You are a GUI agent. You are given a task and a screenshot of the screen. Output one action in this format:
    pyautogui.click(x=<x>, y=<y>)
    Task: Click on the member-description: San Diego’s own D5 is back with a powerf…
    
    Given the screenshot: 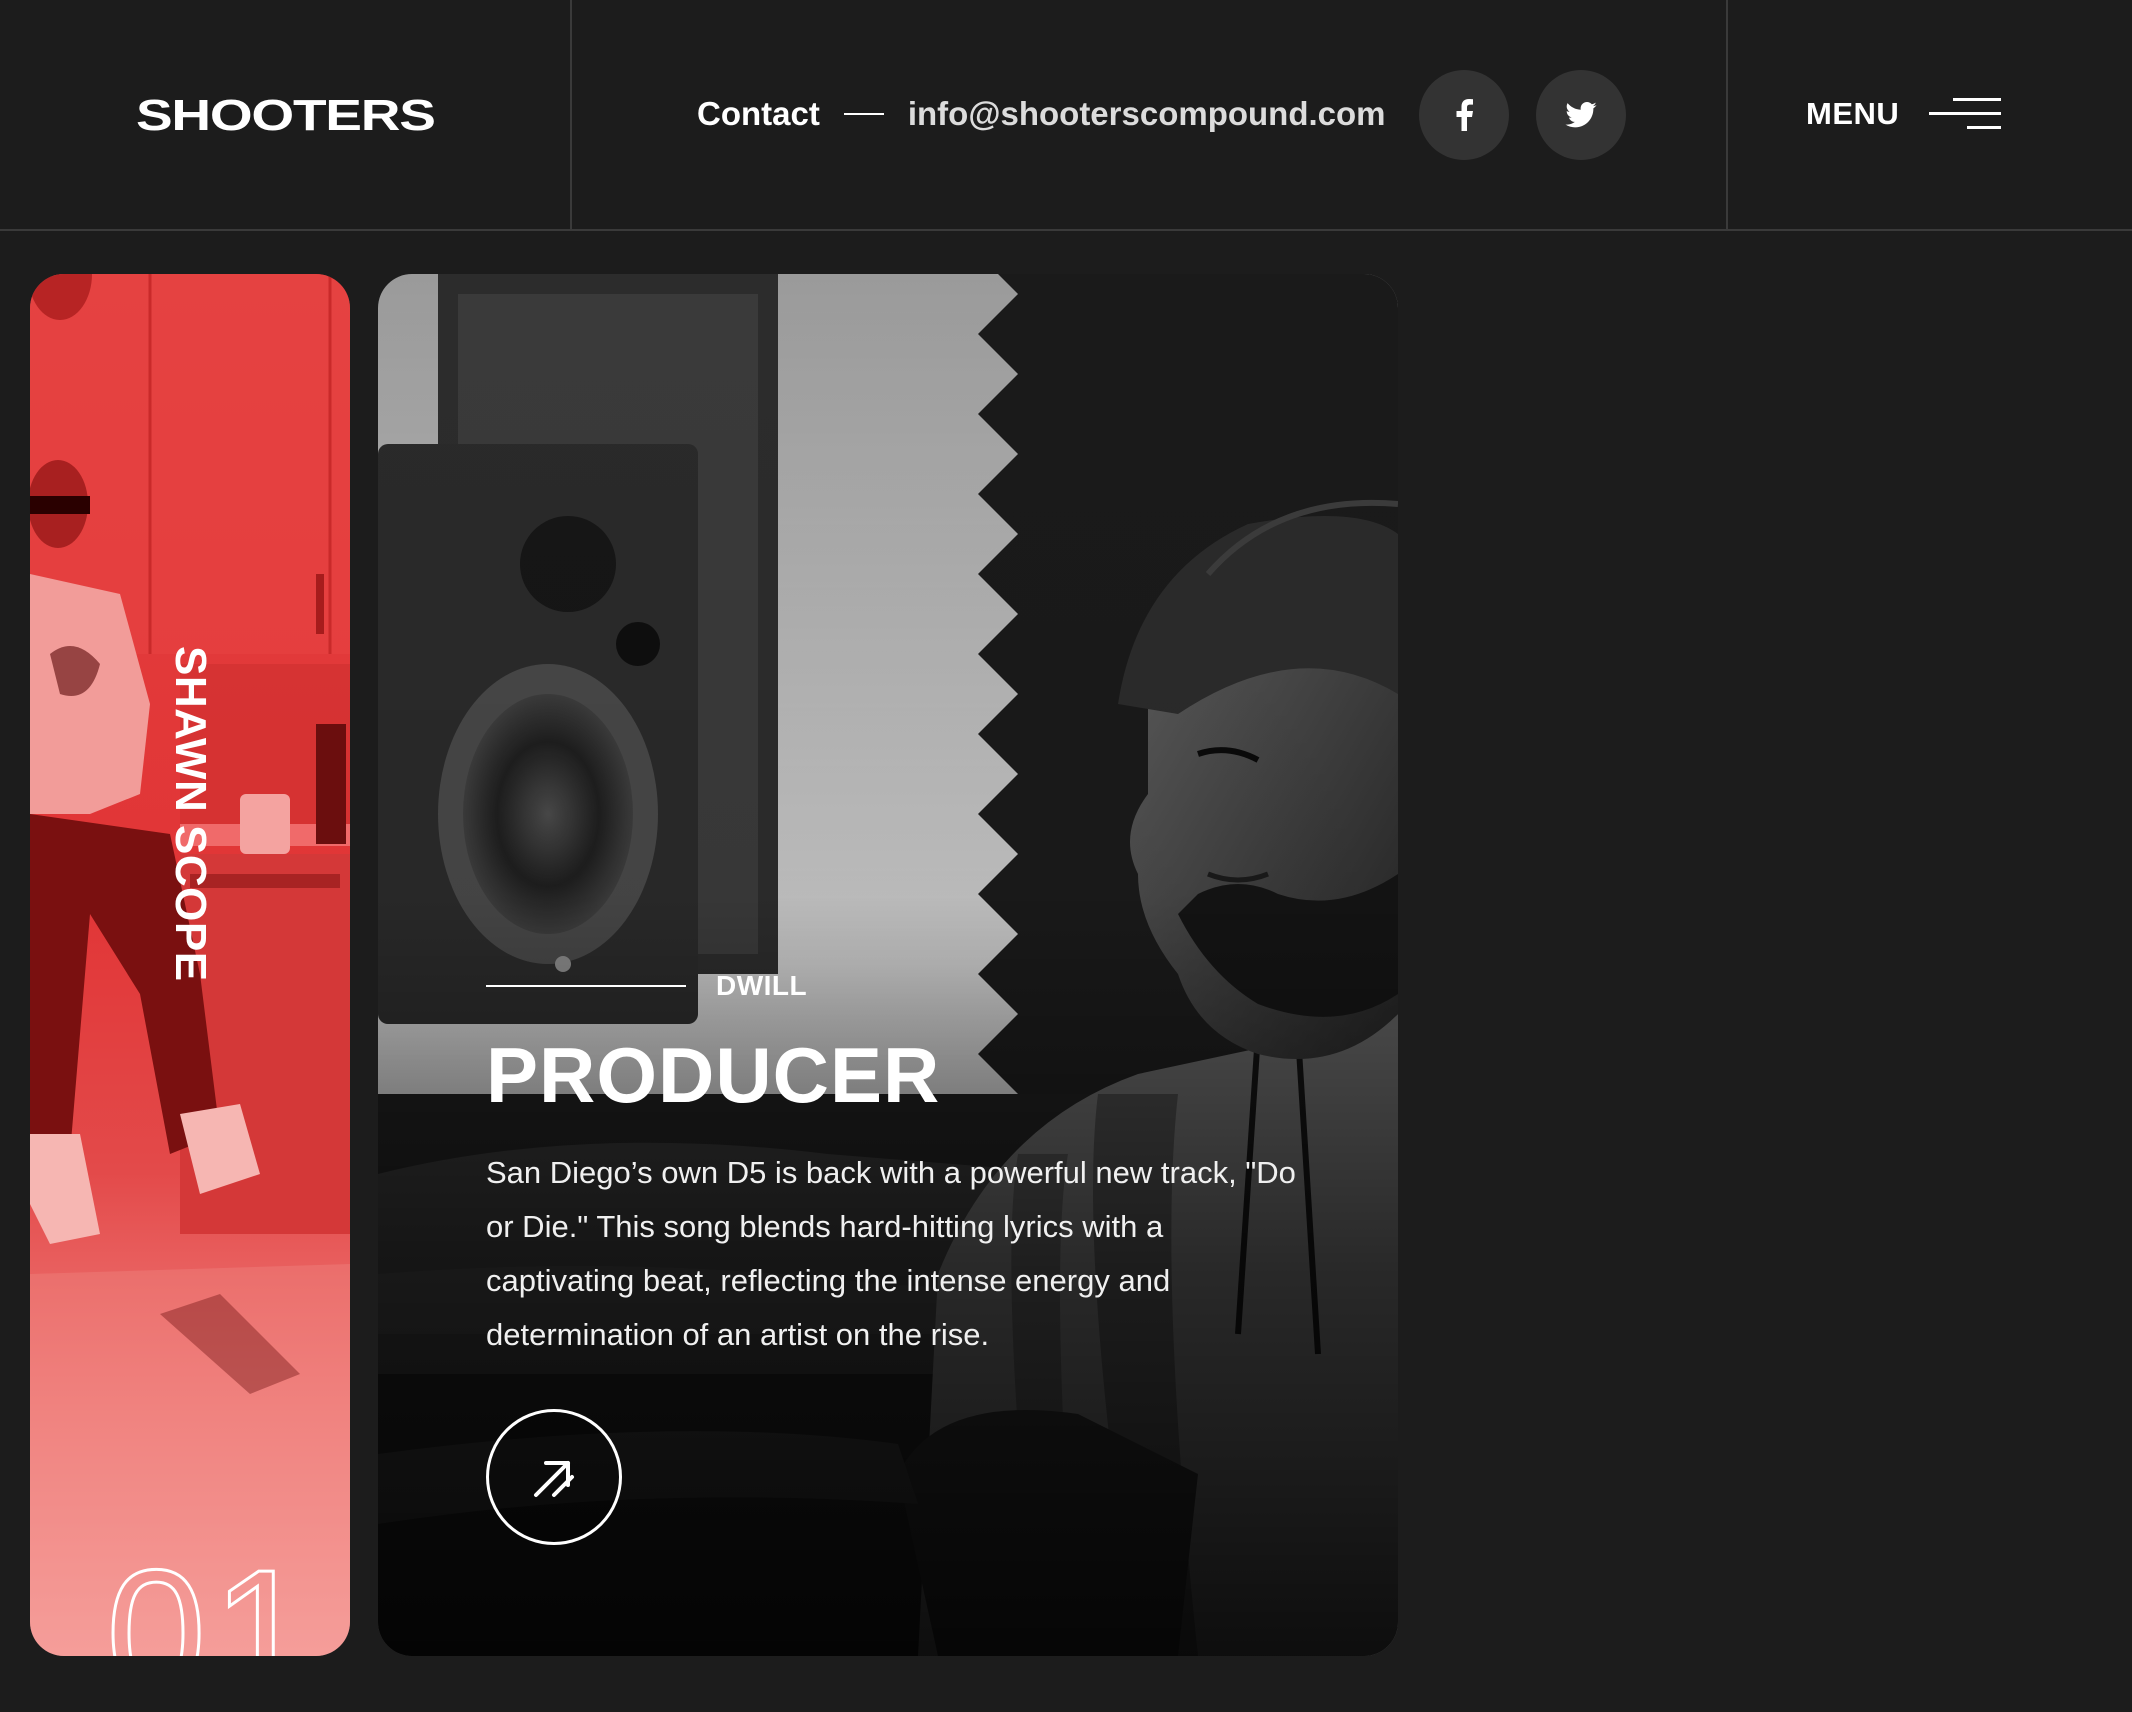 What is the action you would take?
    pyautogui.click(x=891, y=1253)
    